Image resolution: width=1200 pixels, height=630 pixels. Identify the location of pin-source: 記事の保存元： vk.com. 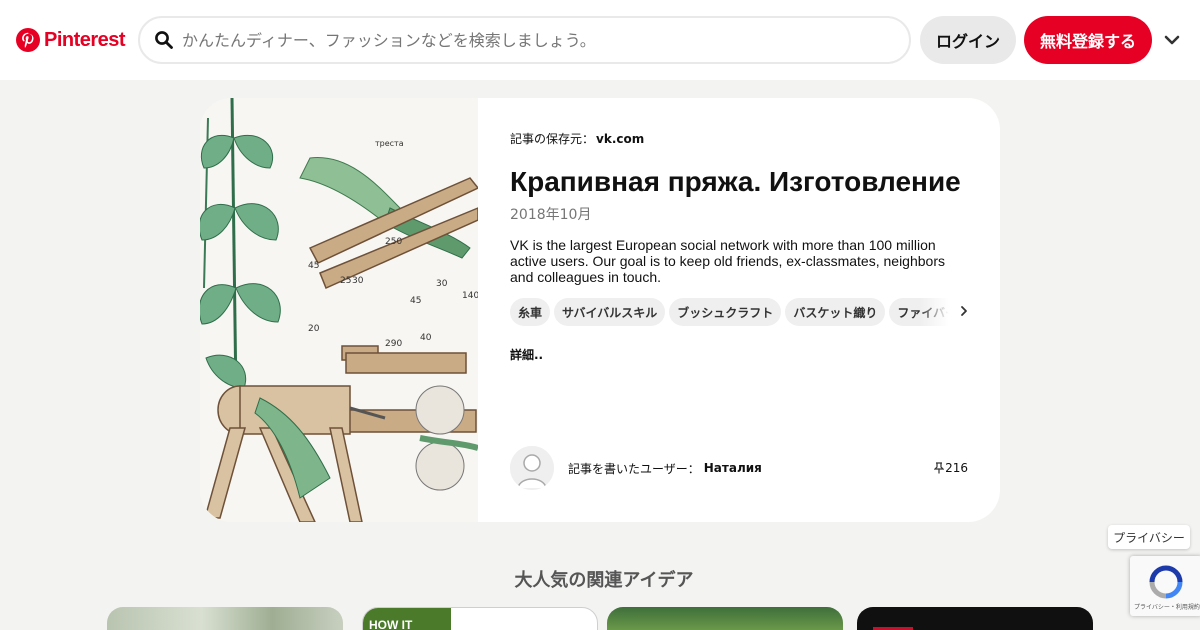
(577, 138).